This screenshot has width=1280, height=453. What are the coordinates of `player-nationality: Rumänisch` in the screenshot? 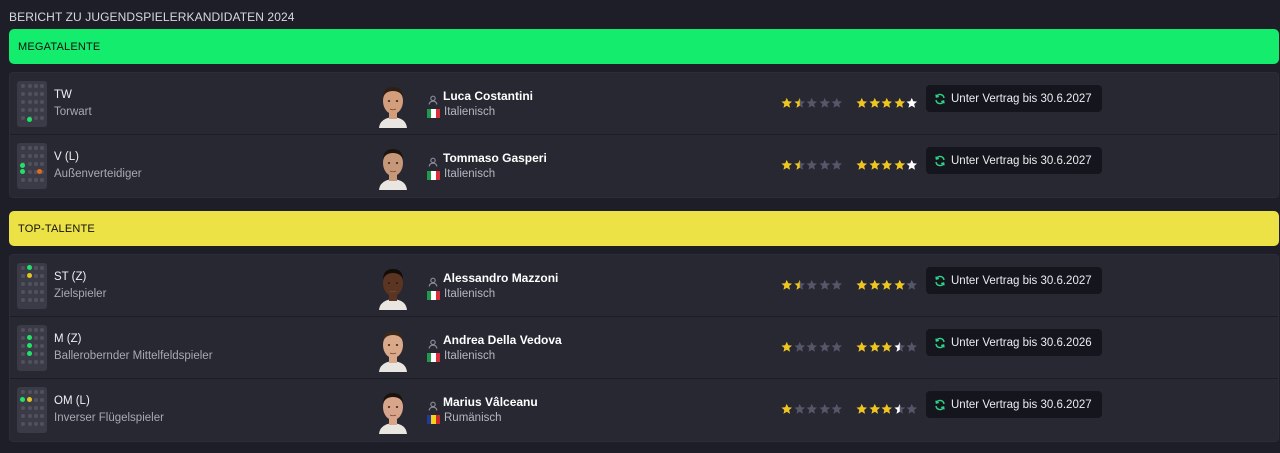 It's located at (473, 418).